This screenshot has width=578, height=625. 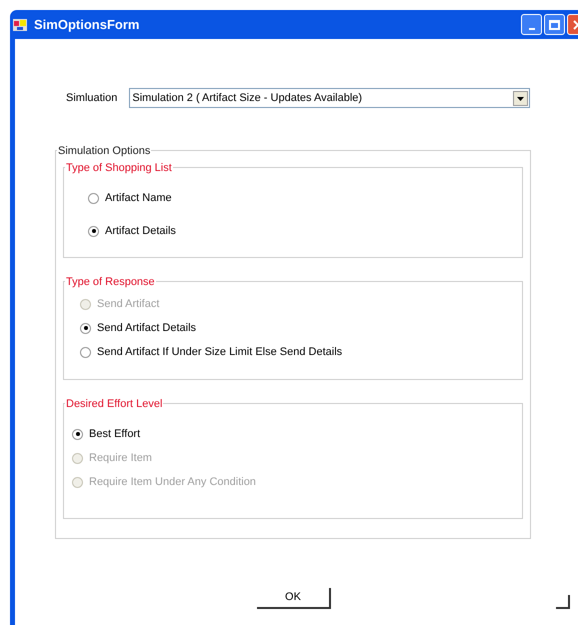 I want to click on app-icon, so click(x=20, y=24).